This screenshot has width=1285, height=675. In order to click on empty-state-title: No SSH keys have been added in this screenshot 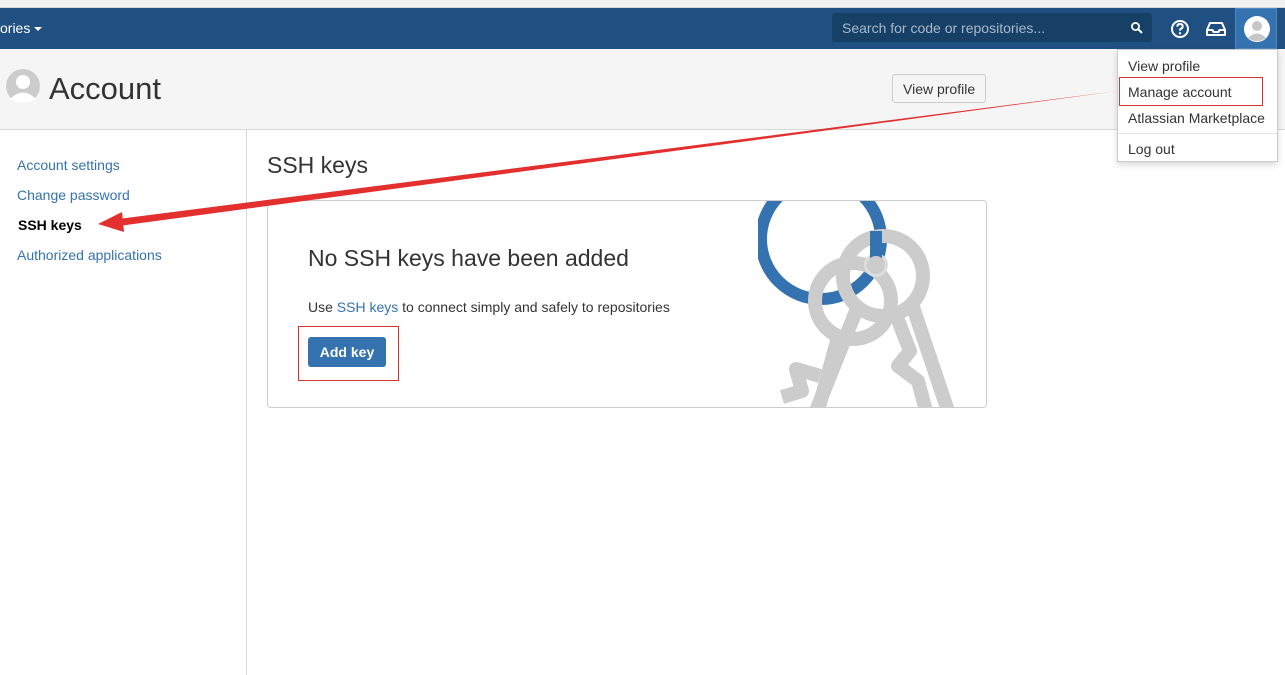, I will do `click(468, 258)`.